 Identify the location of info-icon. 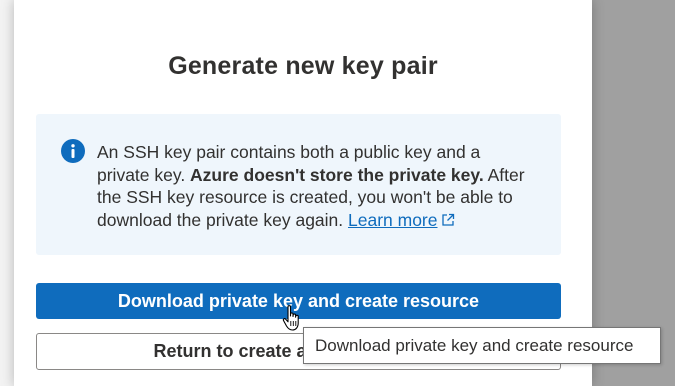
(73, 151).